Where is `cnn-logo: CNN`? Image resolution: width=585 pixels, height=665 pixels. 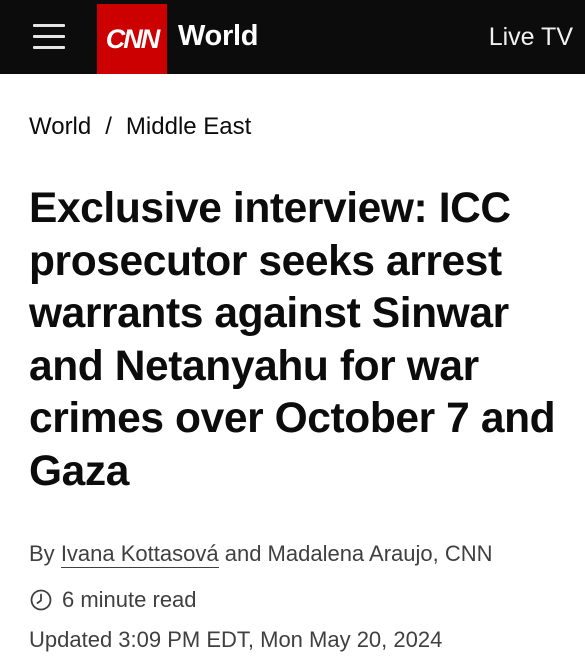
cnn-logo: CNN is located at coordinates (132, 39).